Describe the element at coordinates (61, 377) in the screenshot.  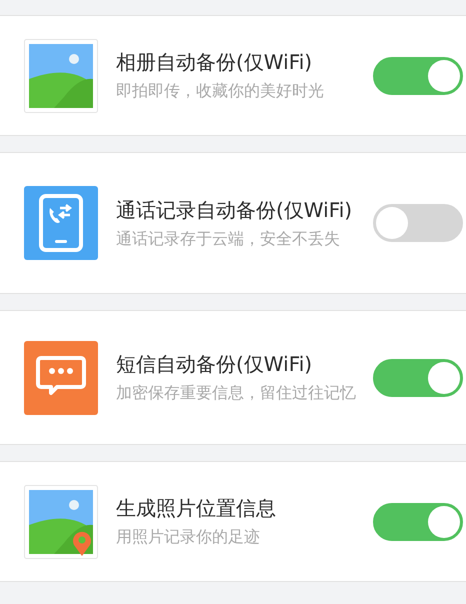
I see `chat-bubble-icon` at that location.